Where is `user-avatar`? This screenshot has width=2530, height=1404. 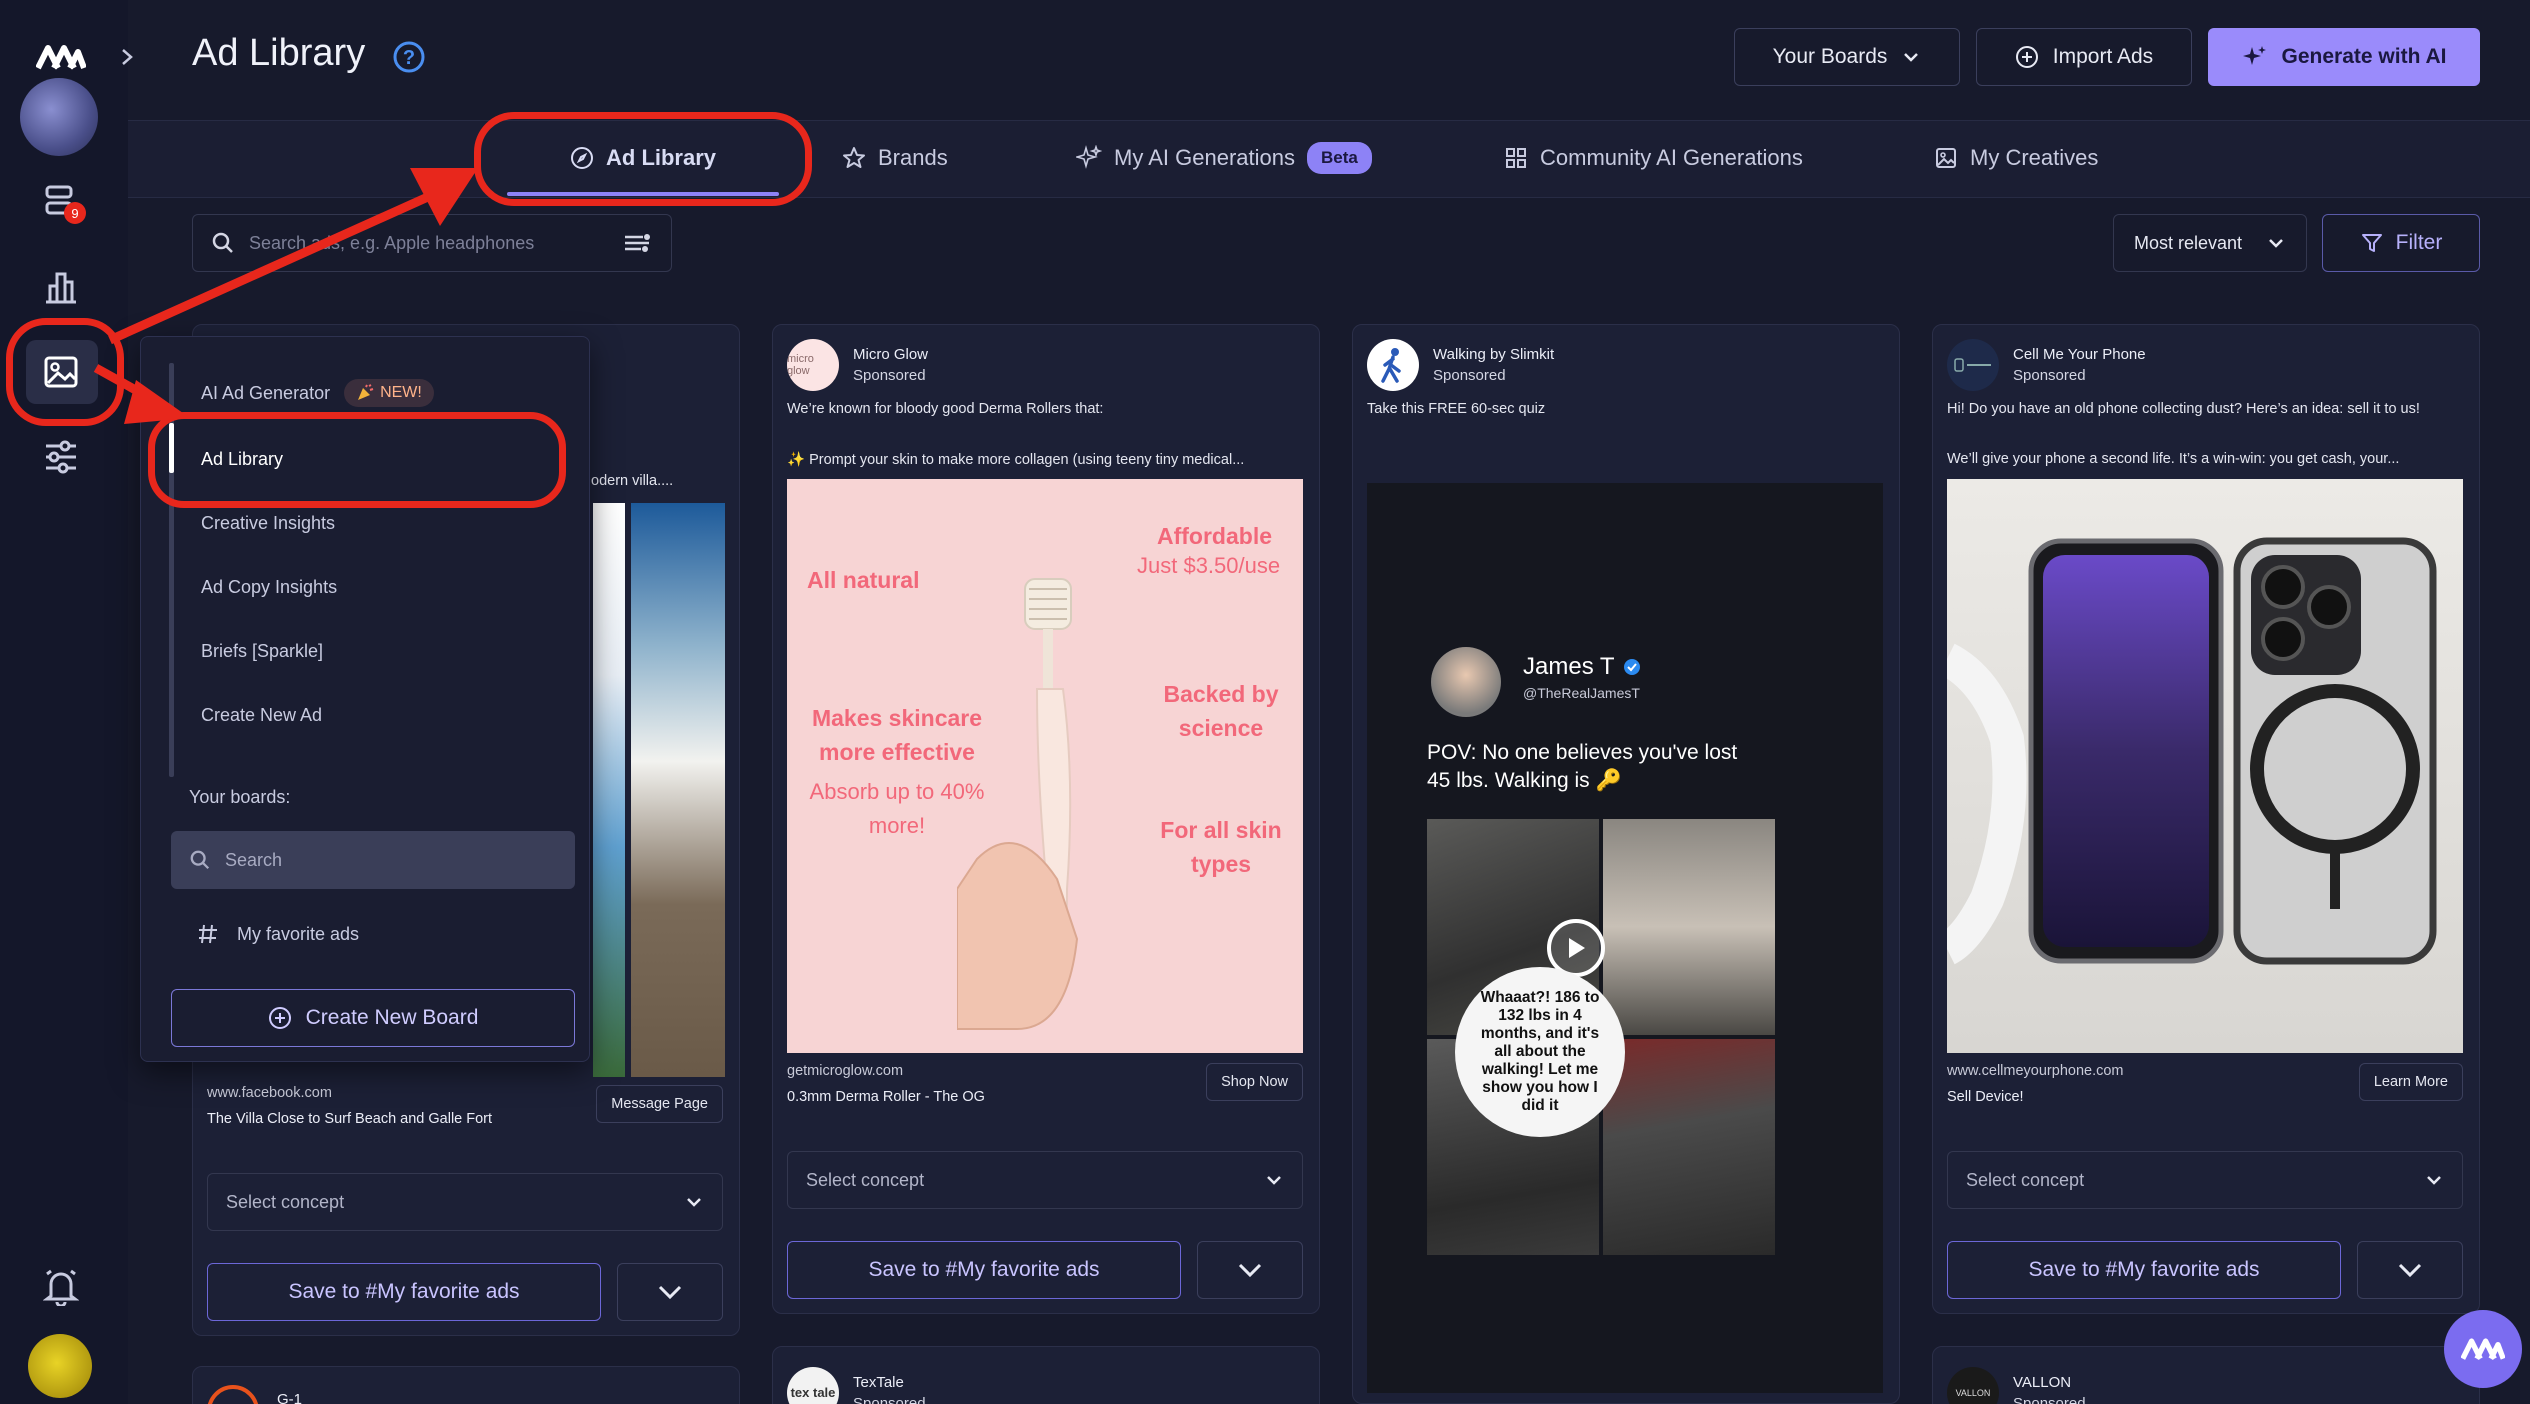
user-avatar is located at coordinates (60, 1366).